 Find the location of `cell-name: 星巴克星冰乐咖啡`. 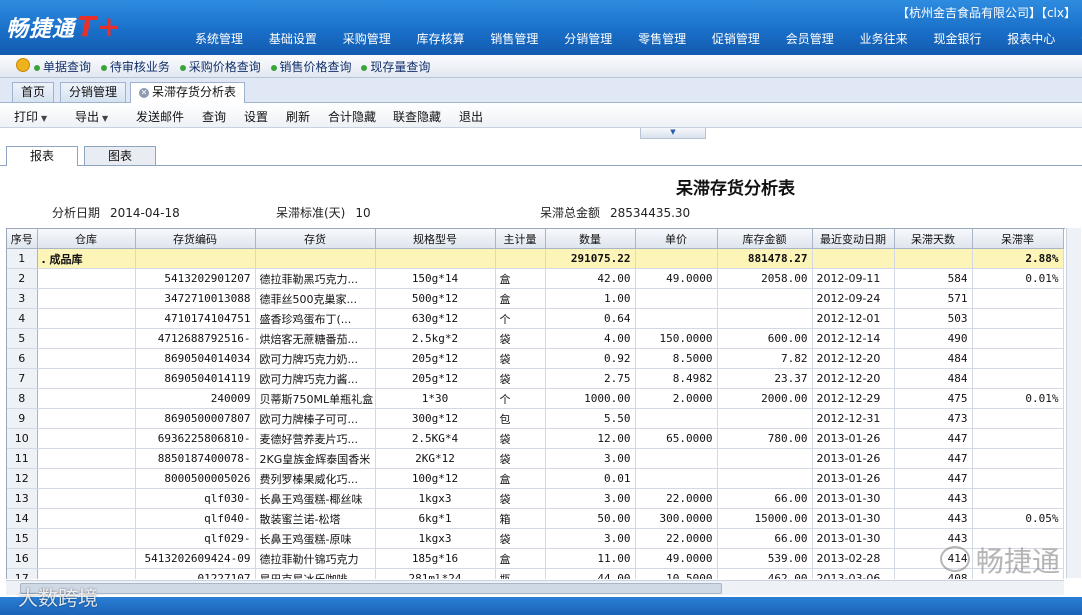

cell-name: 星巴克星冰乐咖啡 is located at coordinates (315, 573).